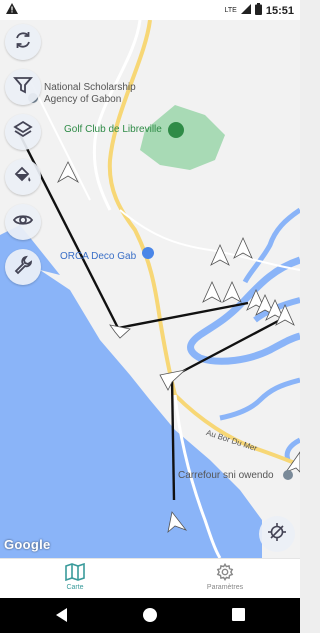  Describe the element at coordinates (75, 587) in the screenshot. I see `nav-map-label: Carte` at that location.